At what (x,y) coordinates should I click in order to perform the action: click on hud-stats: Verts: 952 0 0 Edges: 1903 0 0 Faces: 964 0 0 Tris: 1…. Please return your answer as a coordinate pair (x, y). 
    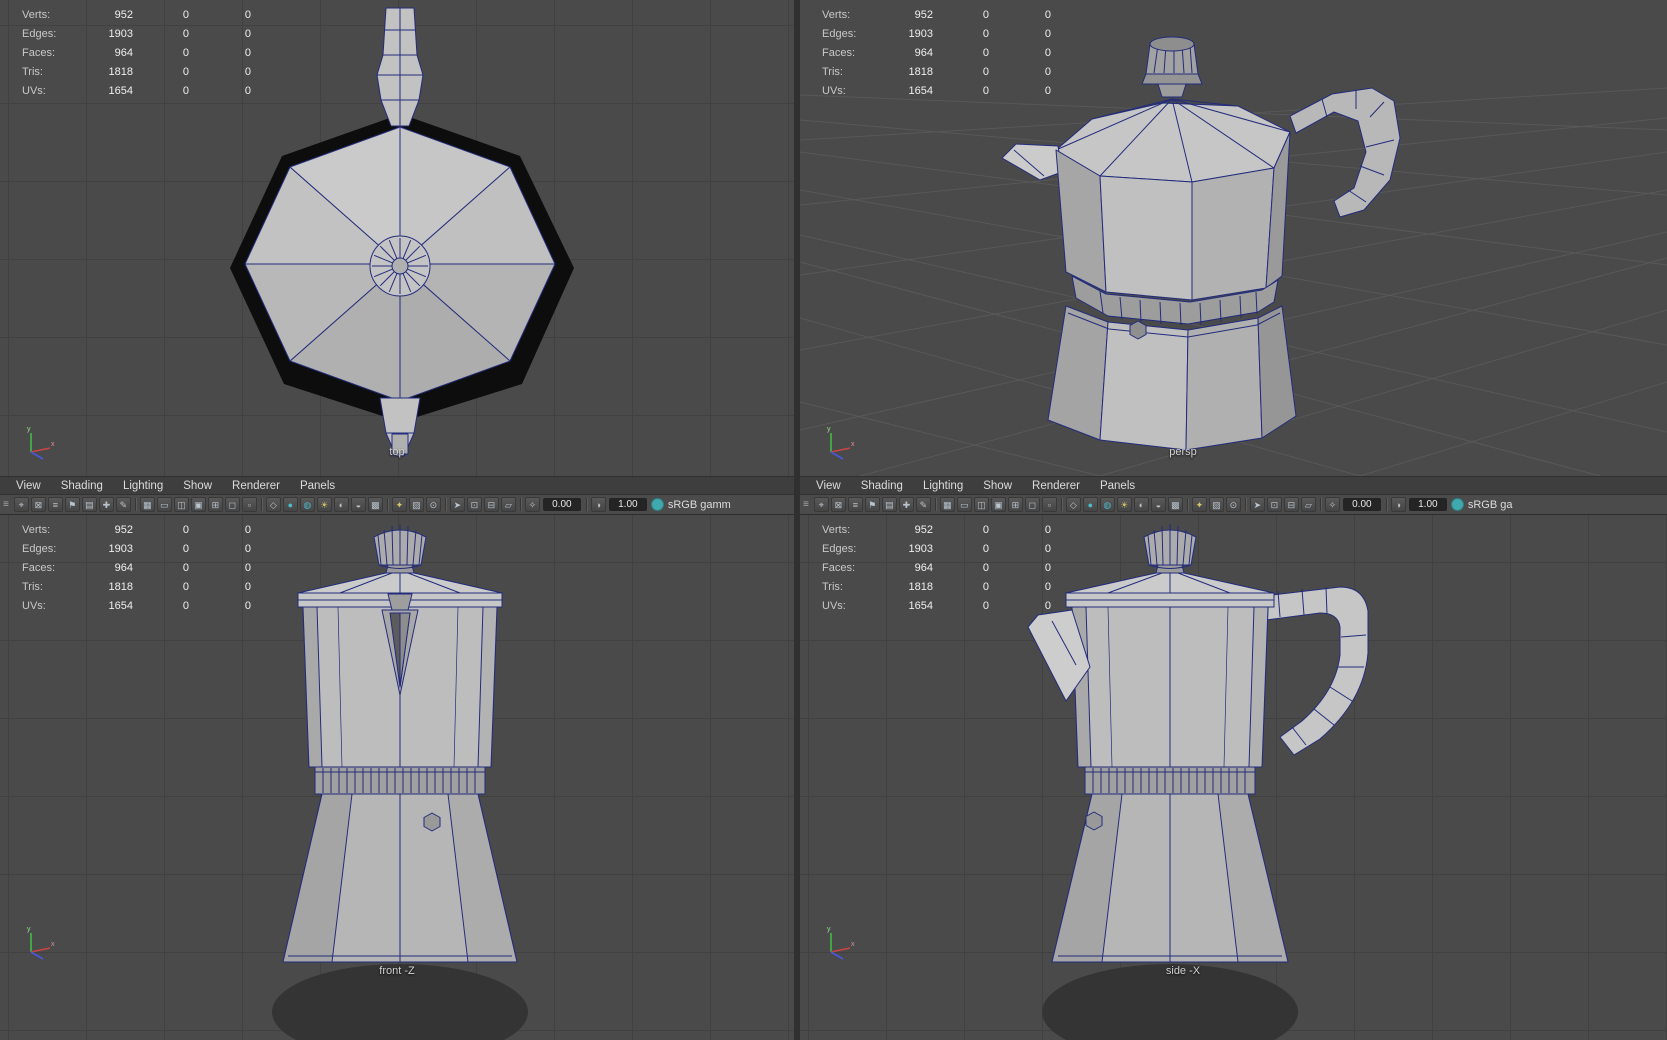
    Looking at the image, I should click on (136, 52).